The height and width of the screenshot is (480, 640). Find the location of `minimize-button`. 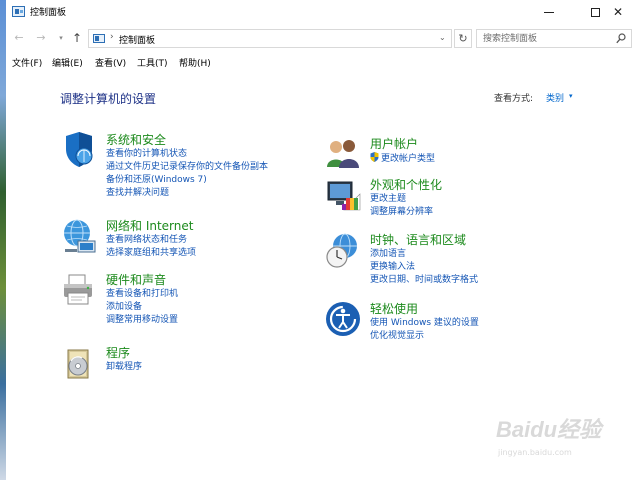

minimize-button is located at coordinates (549, 12).